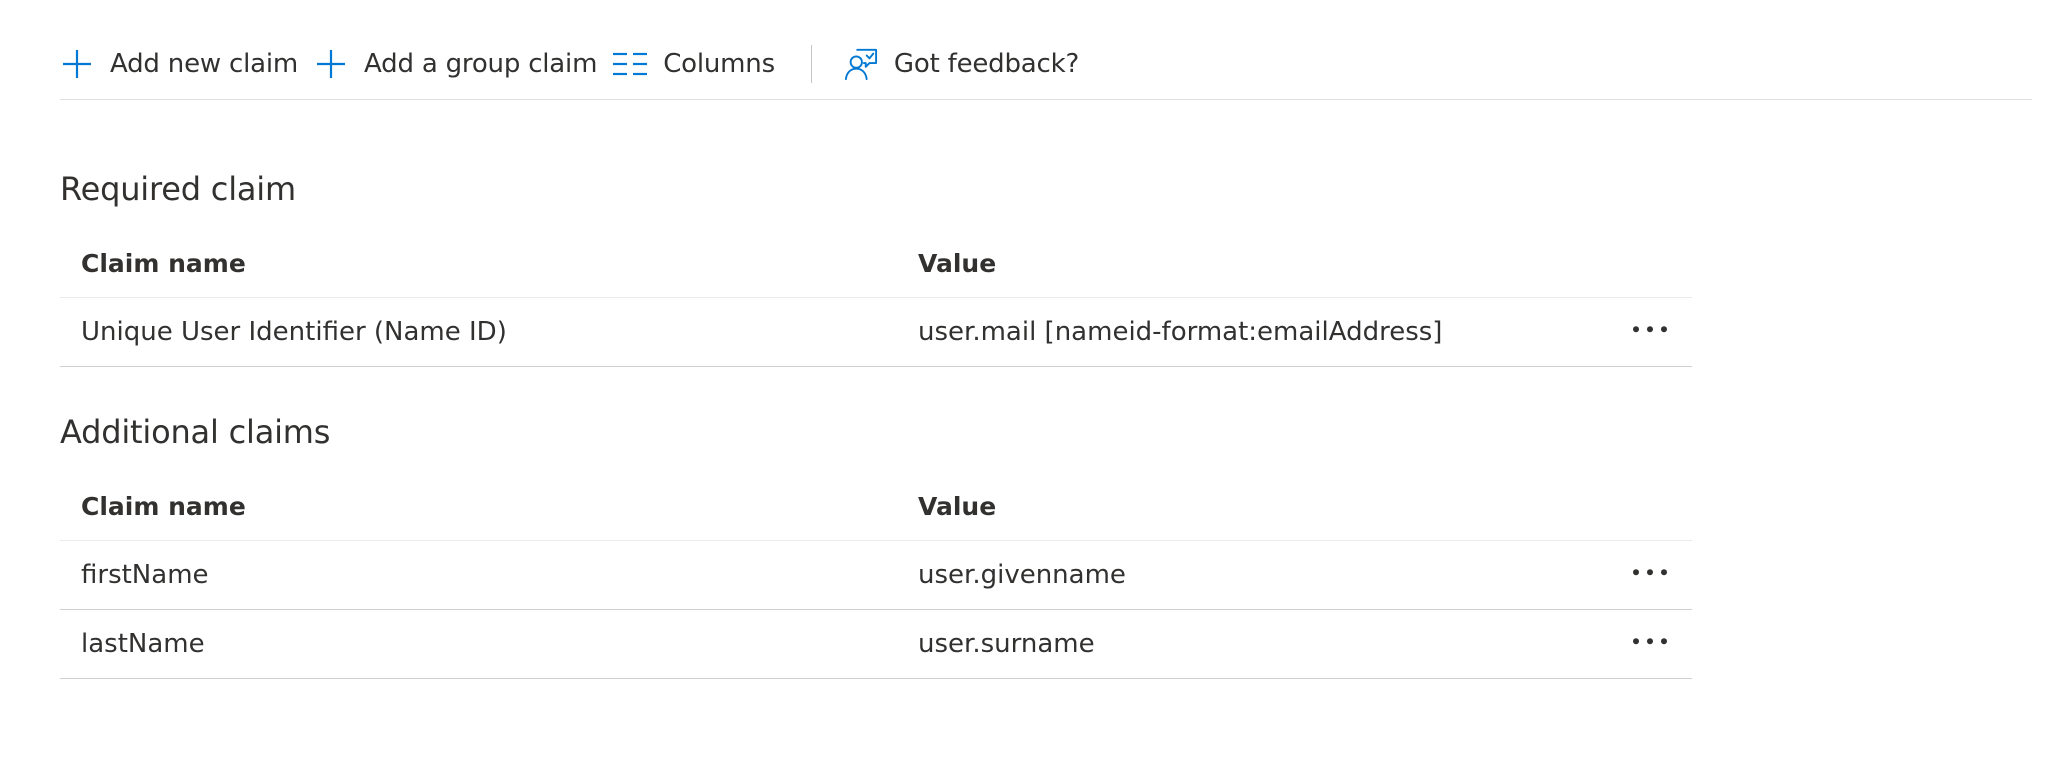  What do you see at coordinates (630, 64) in the screenshot?
I see `columns-icon` at bounding box center [630, 64].